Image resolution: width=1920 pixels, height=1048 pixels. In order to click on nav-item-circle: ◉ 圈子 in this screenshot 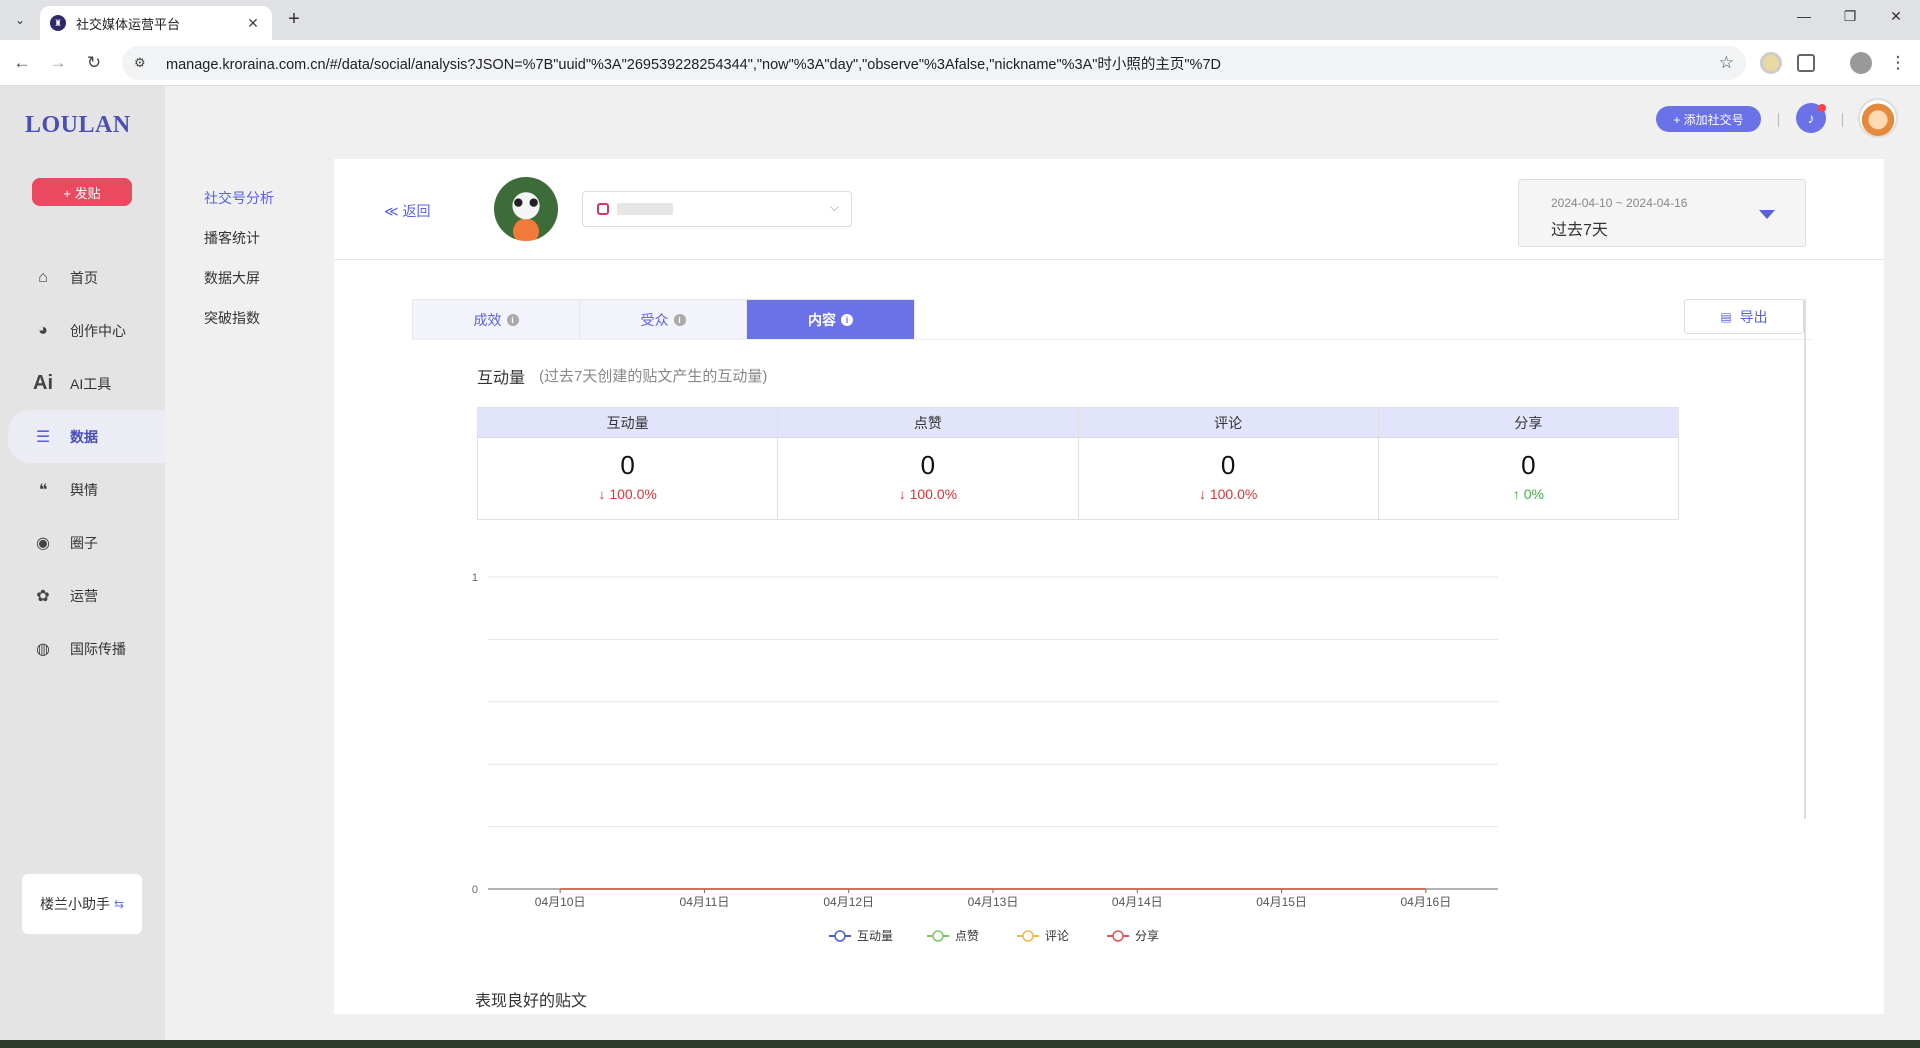, I will do `click(82, 542)`.